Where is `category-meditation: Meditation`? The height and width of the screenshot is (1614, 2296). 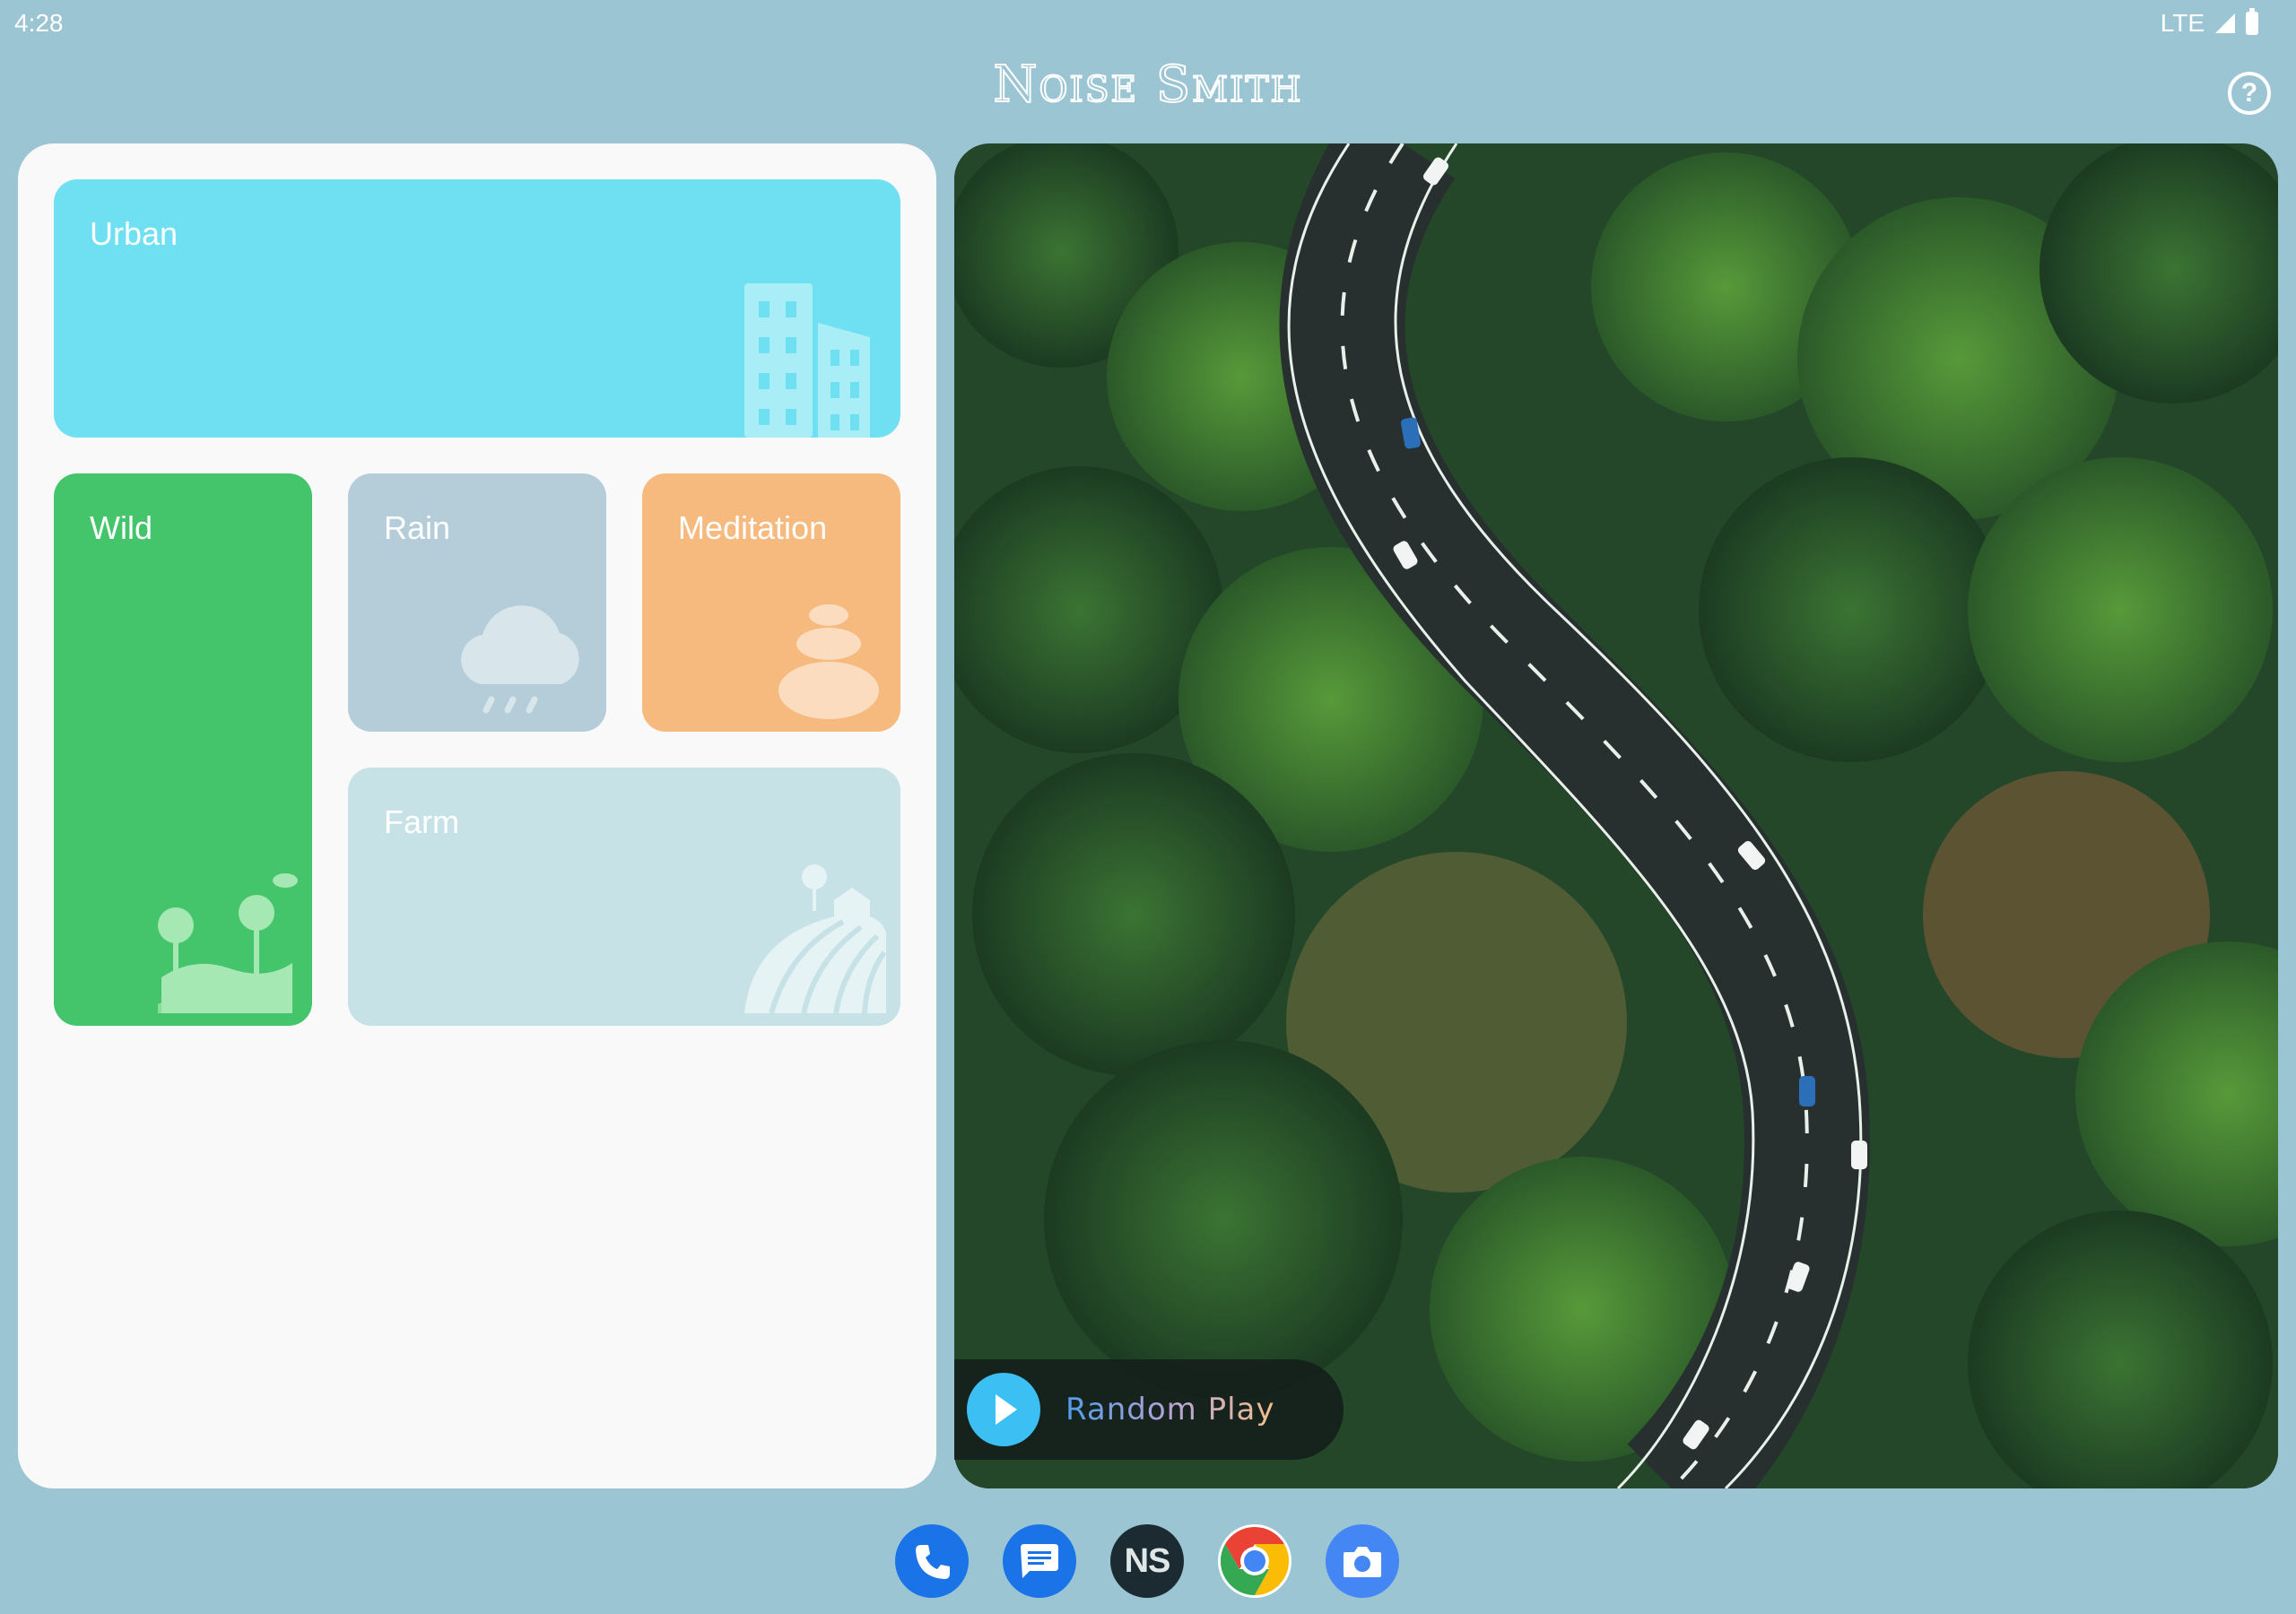 category-meditation: Meditation is located at coordinates (771, 602).